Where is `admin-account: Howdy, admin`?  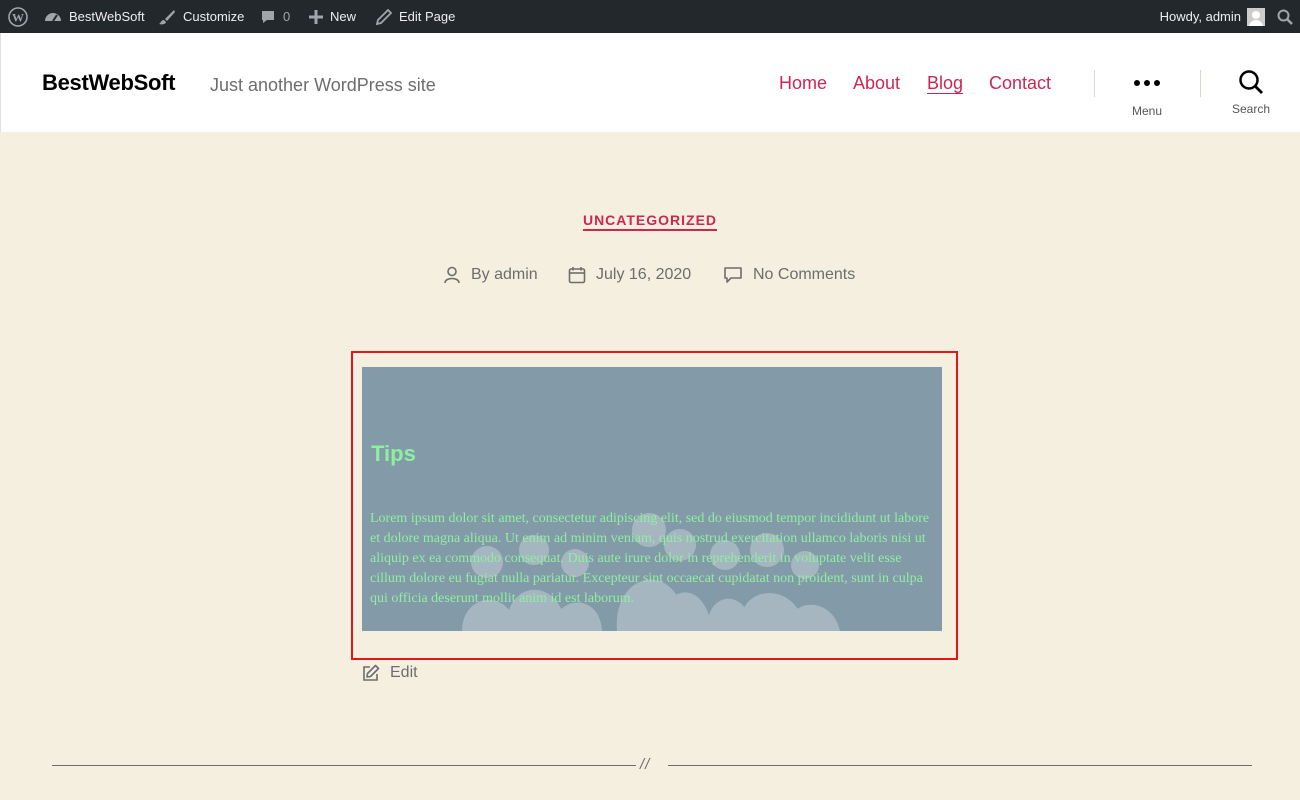 admin-account: Howdy, admin is located at coordinates (1212, 16).